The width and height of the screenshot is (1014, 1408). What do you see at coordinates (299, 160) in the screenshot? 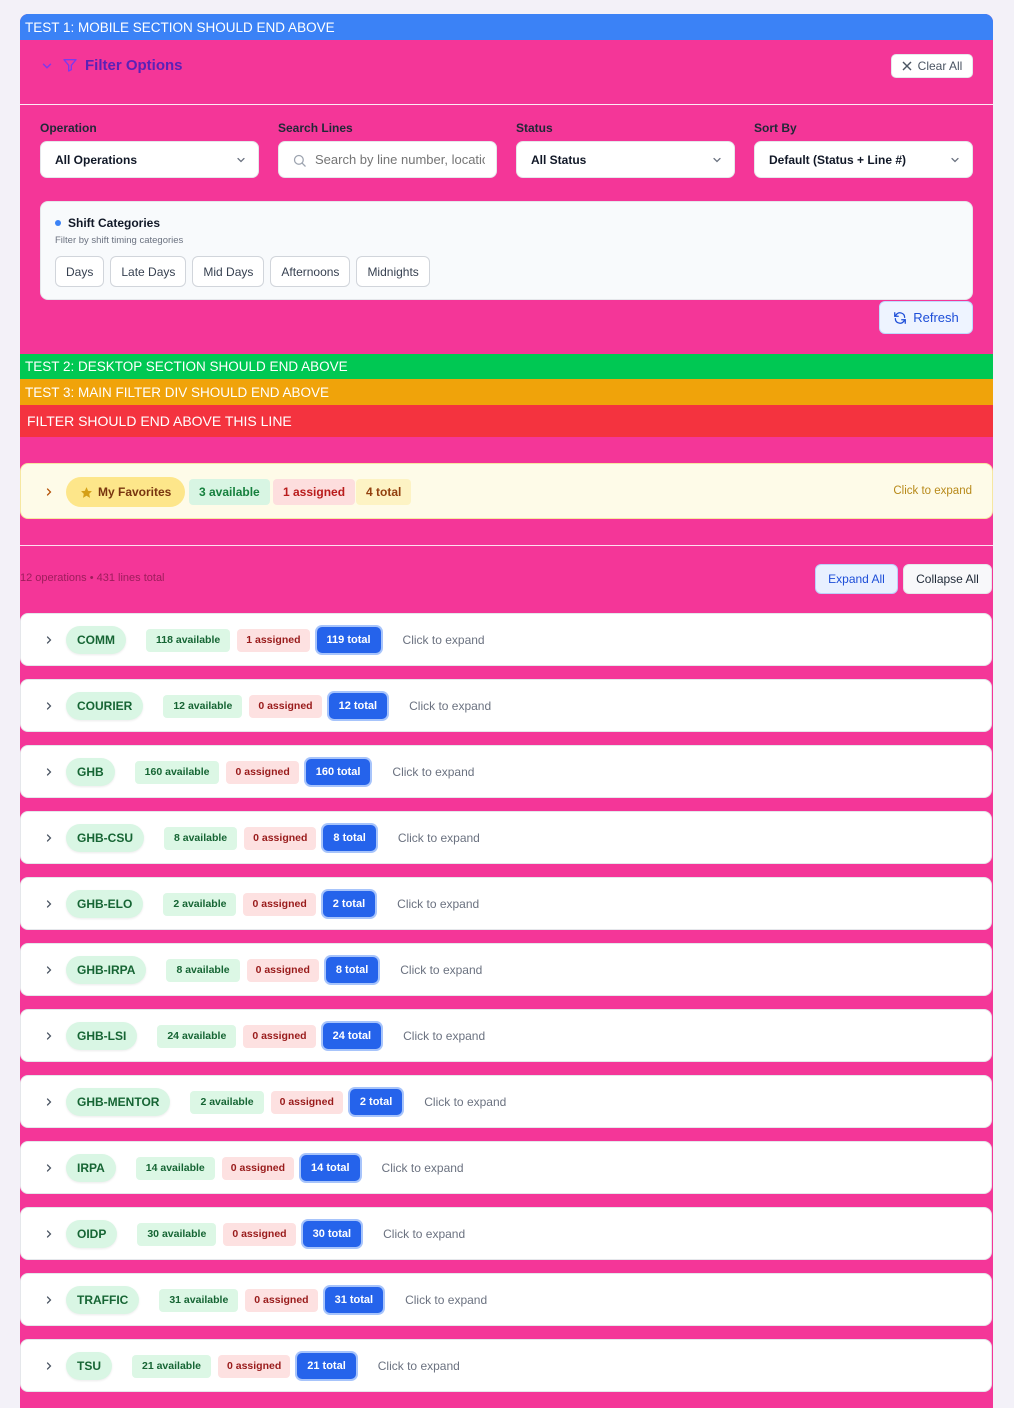
I see `search-icon` at bounding box center [299, 160].